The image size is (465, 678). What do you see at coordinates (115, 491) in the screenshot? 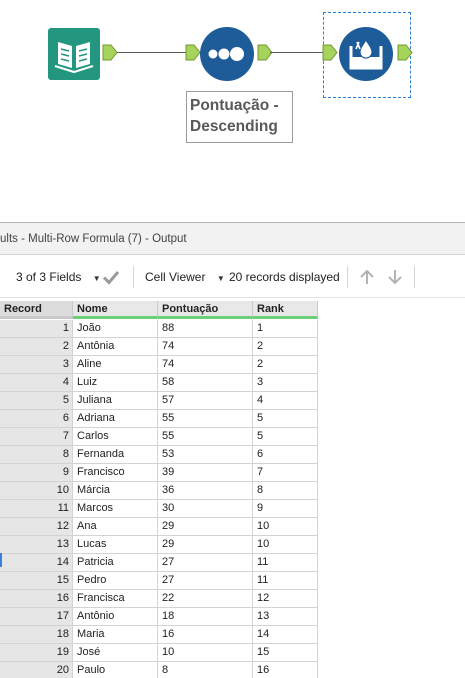
I see `nome-cell: Márcia` at bounding box center [115, 491].